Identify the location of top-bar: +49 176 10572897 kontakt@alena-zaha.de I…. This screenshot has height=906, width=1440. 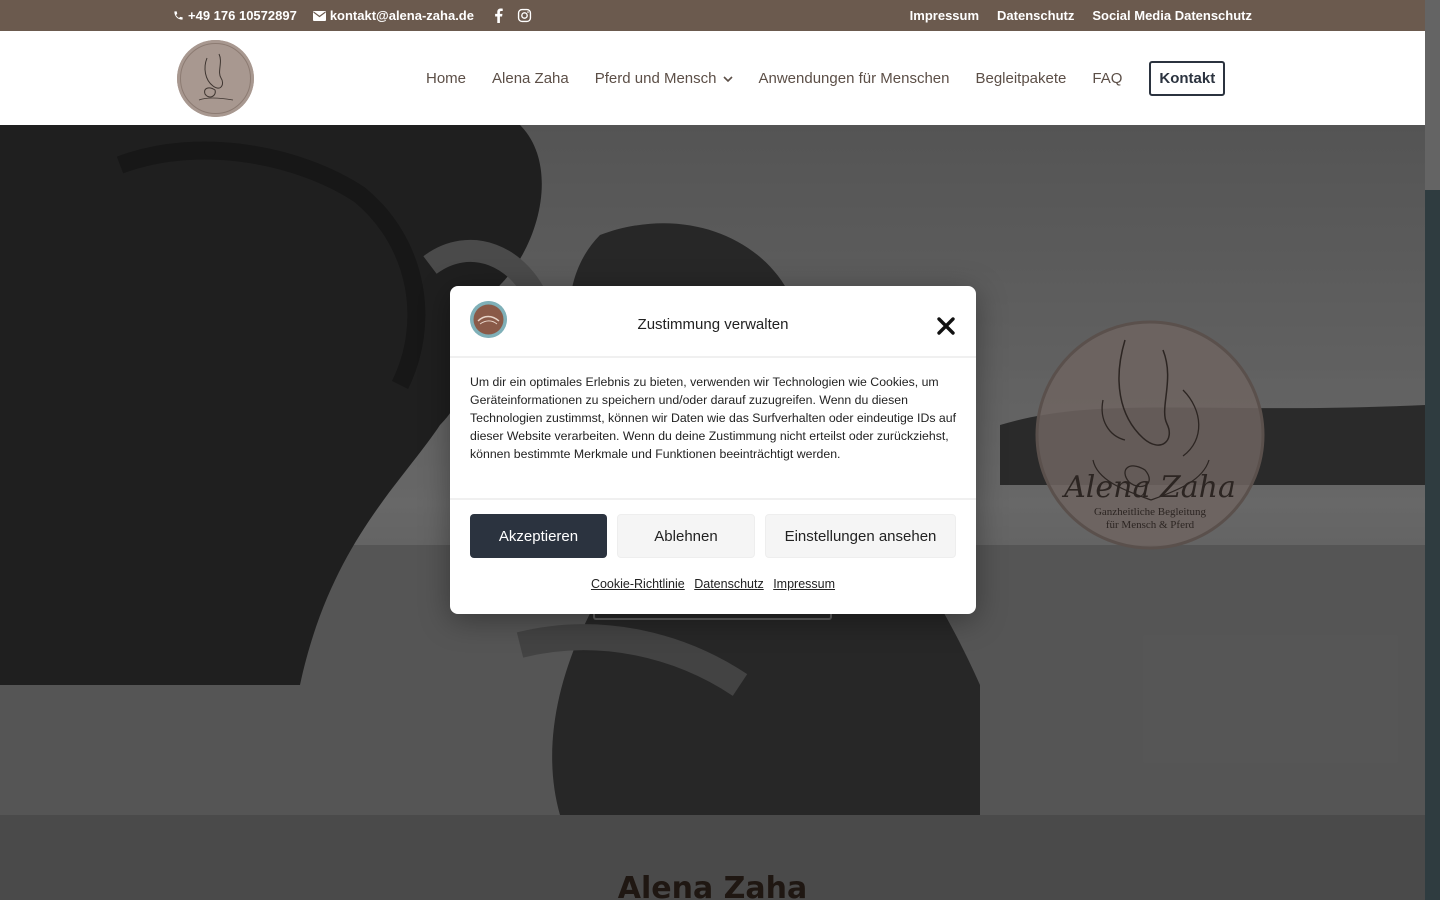
(712, 15).